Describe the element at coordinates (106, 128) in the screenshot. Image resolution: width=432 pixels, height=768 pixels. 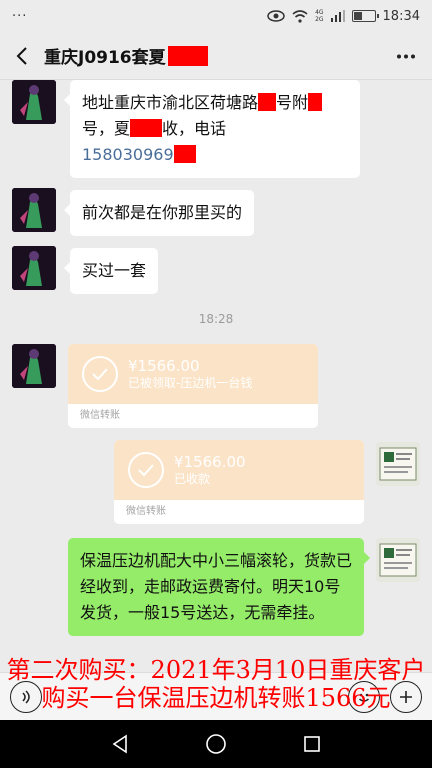
I see `message-text: 号，夏` at that location.